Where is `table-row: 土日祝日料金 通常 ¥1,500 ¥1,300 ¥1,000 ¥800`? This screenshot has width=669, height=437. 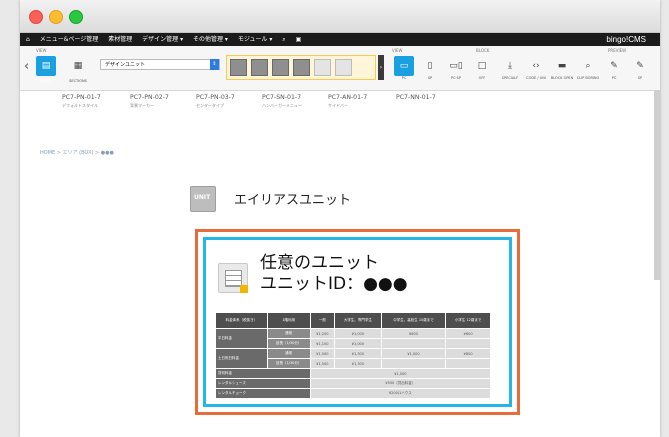 table-row: 土日祝日料金 通常 ¥1,500 ¥1,300 ¥1,000 ¥800 is located at coordinates (353, 358).